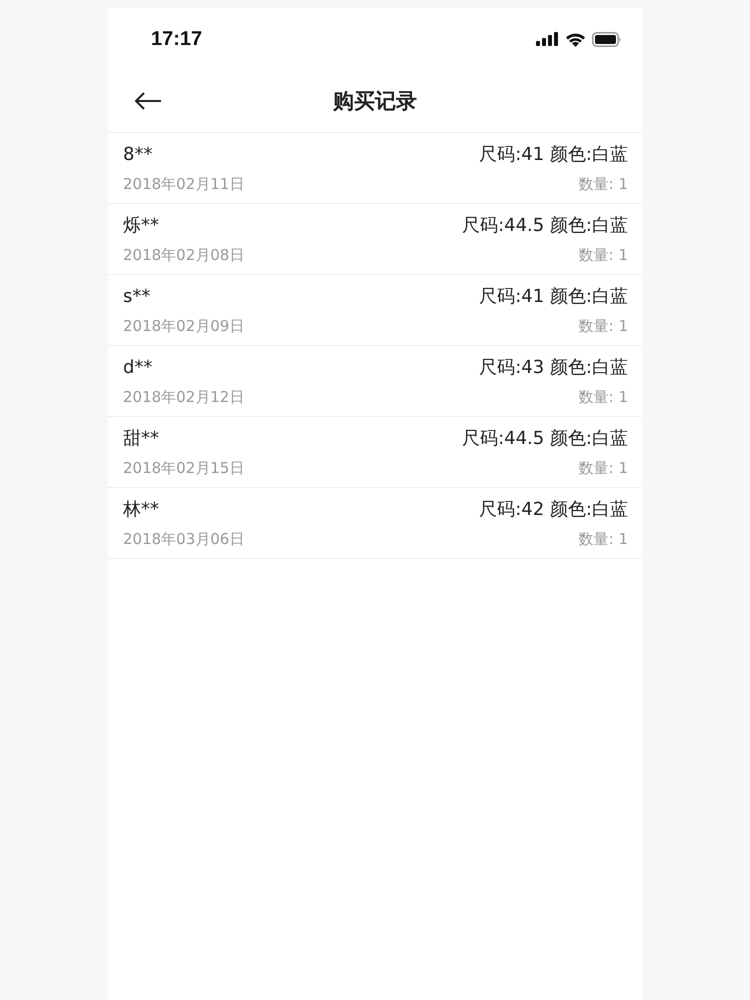  What do you see at coordinates (137, 154) in the screenshot?
I see `buyer-name: 8**` at bounding box center [137, 154].